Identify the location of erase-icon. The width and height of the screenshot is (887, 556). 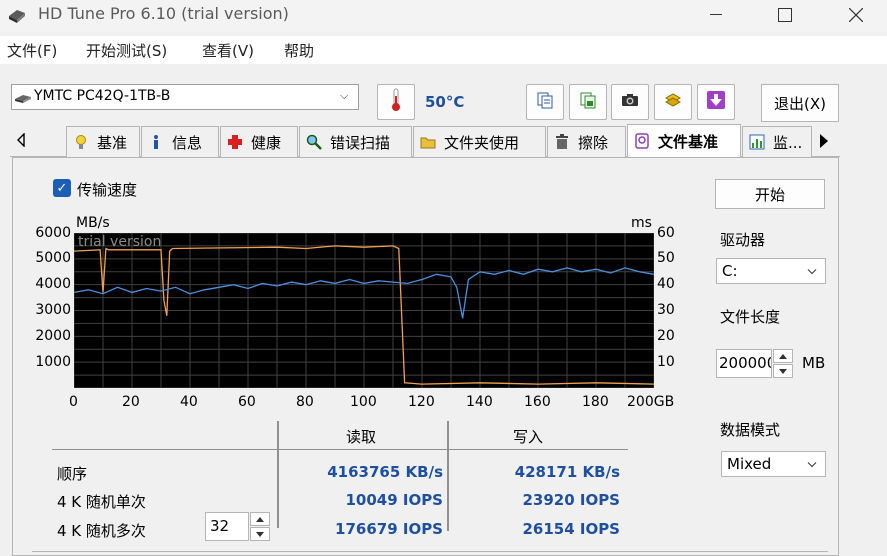
(562, 142).